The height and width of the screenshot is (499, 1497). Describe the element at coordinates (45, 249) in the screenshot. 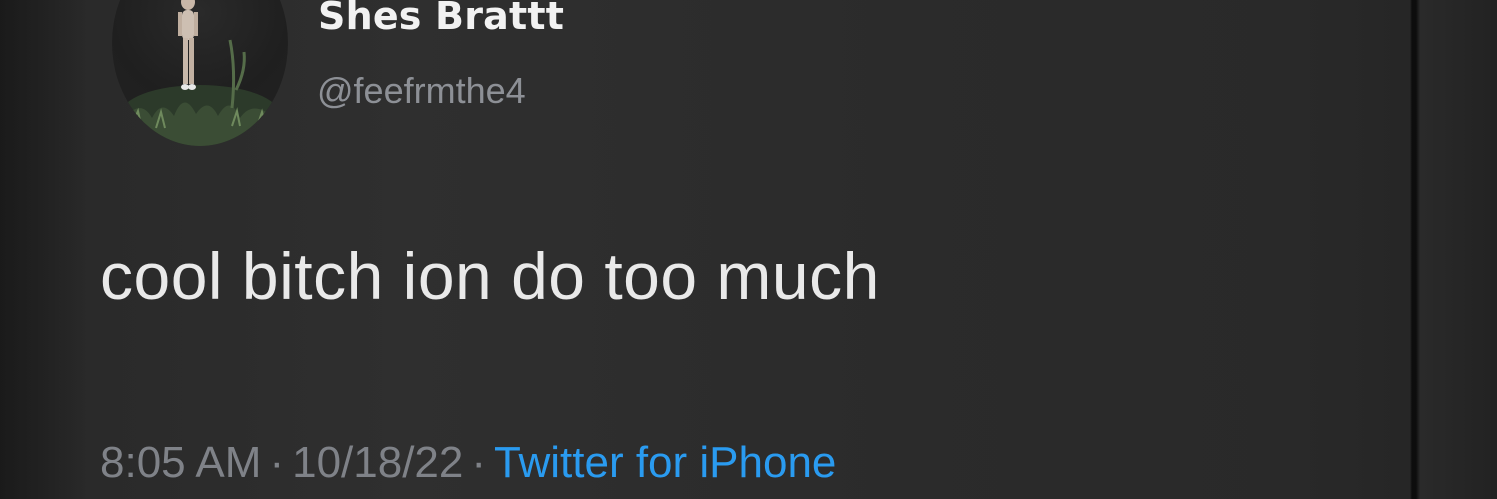

I see `edge-shadow` at that location.